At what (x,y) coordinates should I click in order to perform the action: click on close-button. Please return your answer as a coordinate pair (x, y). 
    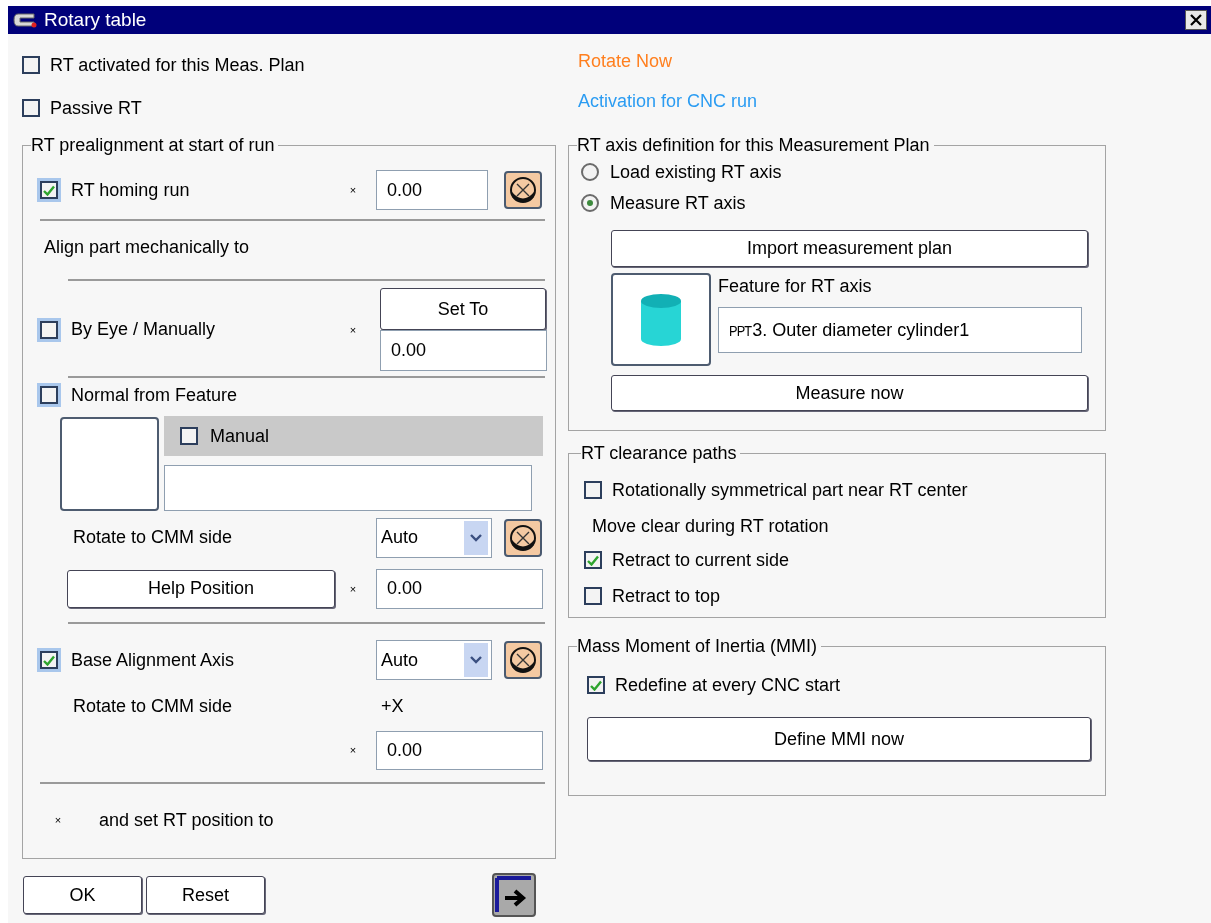
    Looking at the image, I should click on (1196, 20).